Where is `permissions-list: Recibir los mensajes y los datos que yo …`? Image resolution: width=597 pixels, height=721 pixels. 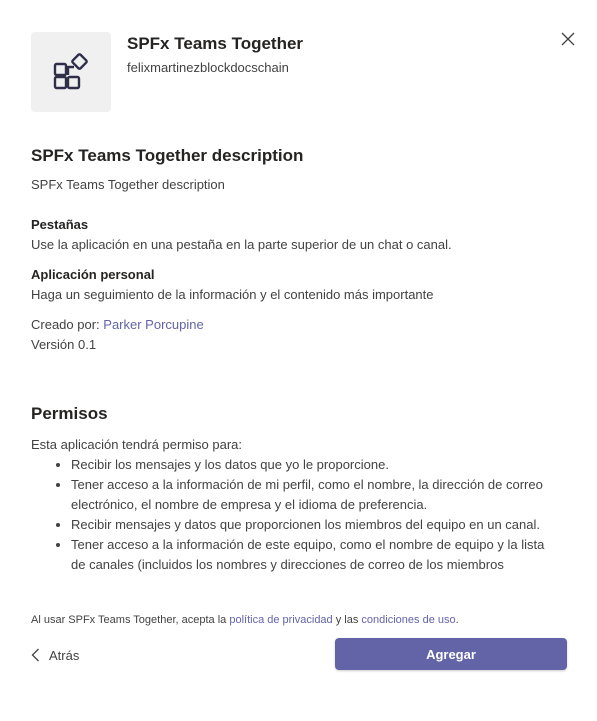 permissions-list: Recibir los mensajes y los datos que yo … is located at coordinates (291, 515).